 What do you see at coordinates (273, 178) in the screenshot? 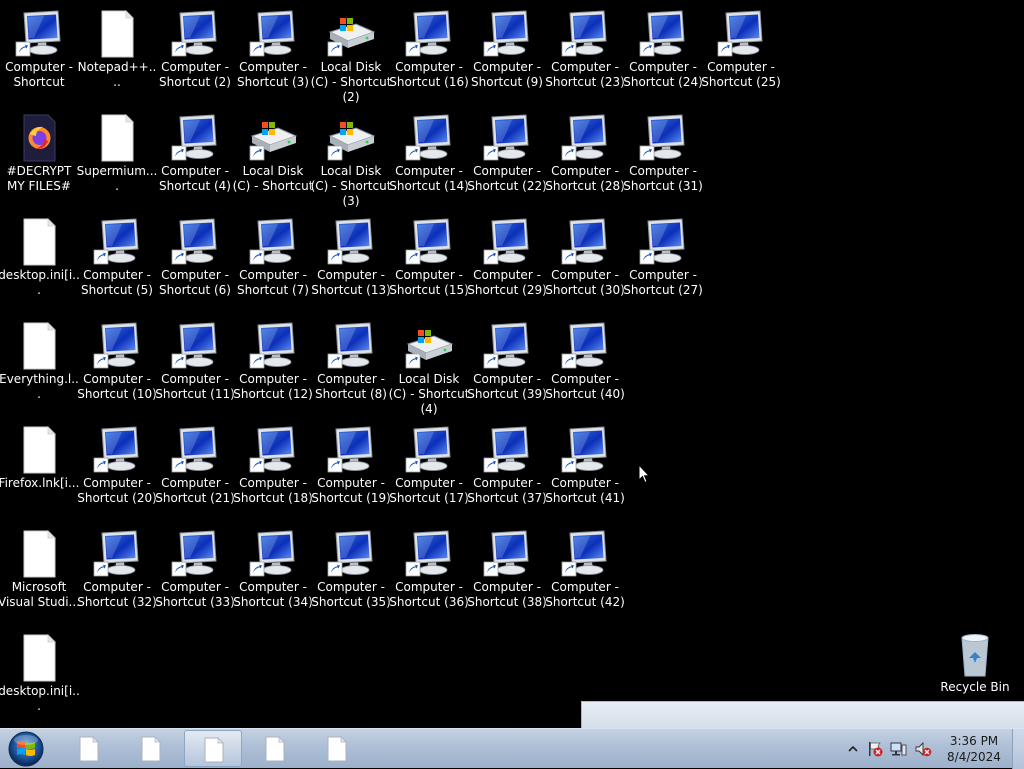
I see `desktop-icon-label: Local Disk (C) - Shortcut` at bounding box center [273, 178].